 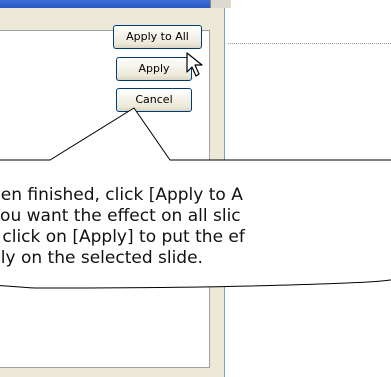 I want to click on cancel-button: Cancel, so click(x=154, y=100).